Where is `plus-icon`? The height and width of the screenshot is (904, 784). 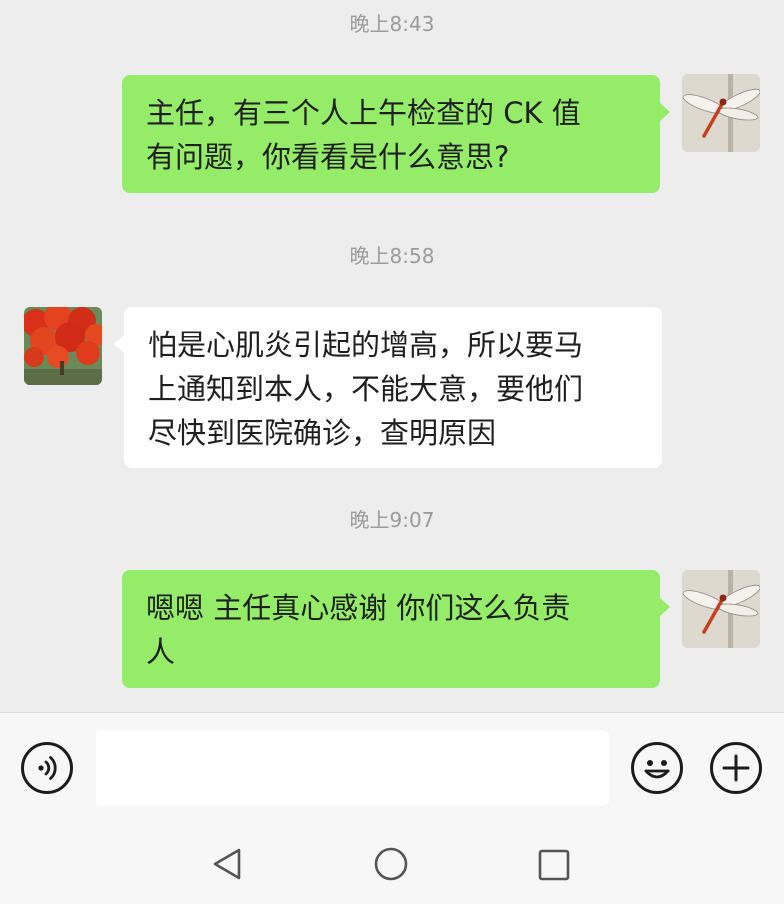 plus-icon is located at coordinates (736, 768).